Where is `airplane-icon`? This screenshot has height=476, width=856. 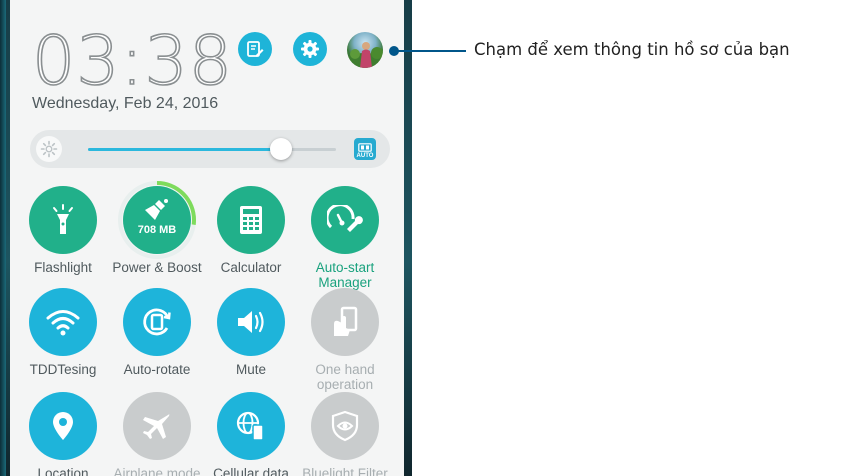 airplane-icon is located at coordinates (156, 426).